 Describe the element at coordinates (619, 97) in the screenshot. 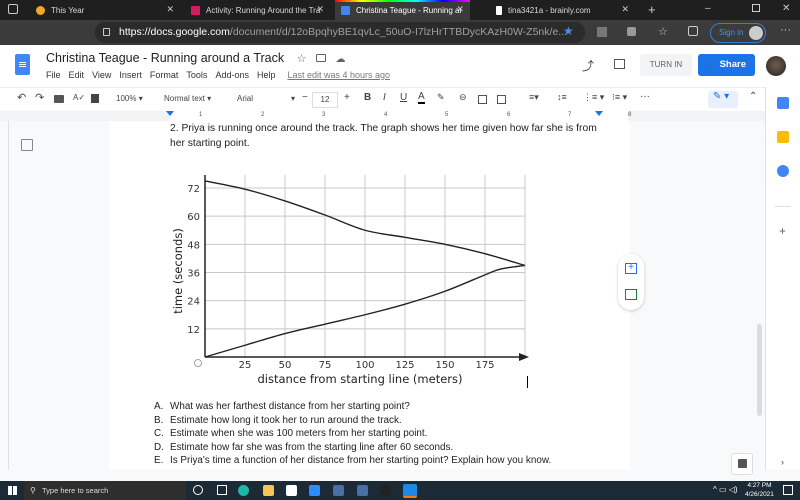

I see `bulleted-list-icon: ⁝≡ ▾` at that location.